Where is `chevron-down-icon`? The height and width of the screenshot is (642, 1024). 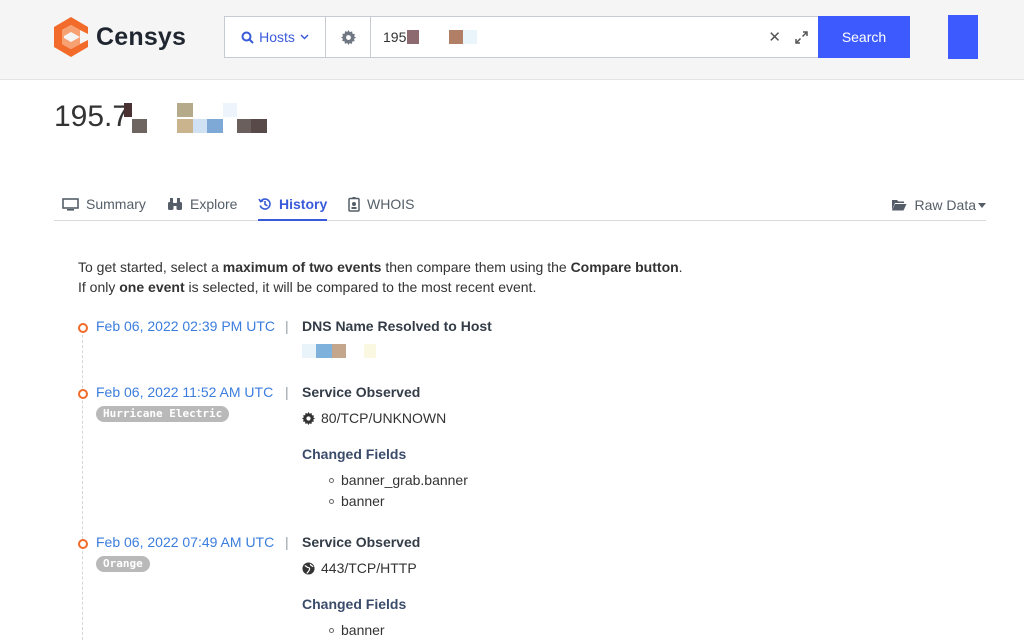 chevron-down-icon is located at coordinates (304, 37).